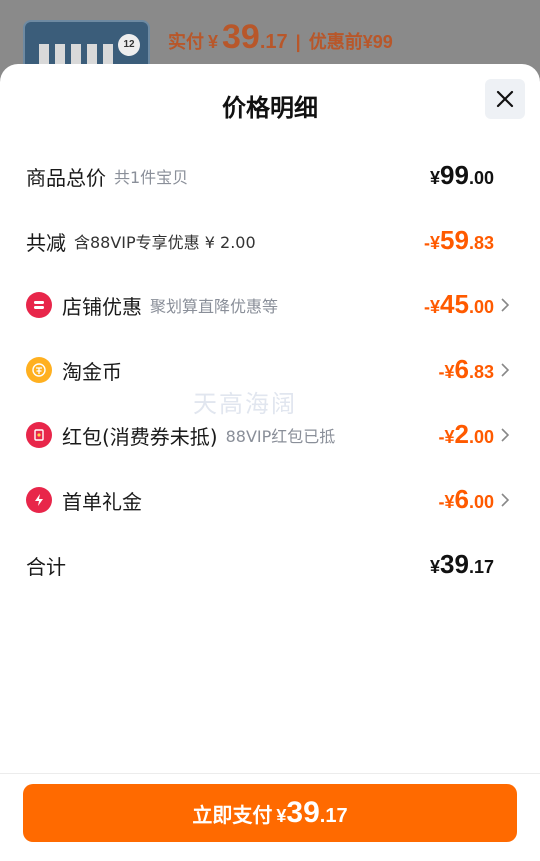 This screenshot has height=861, width=540. Describe the element at coordinates (39, 435) in the screenshot. I see `red-packet-icon` at that location.